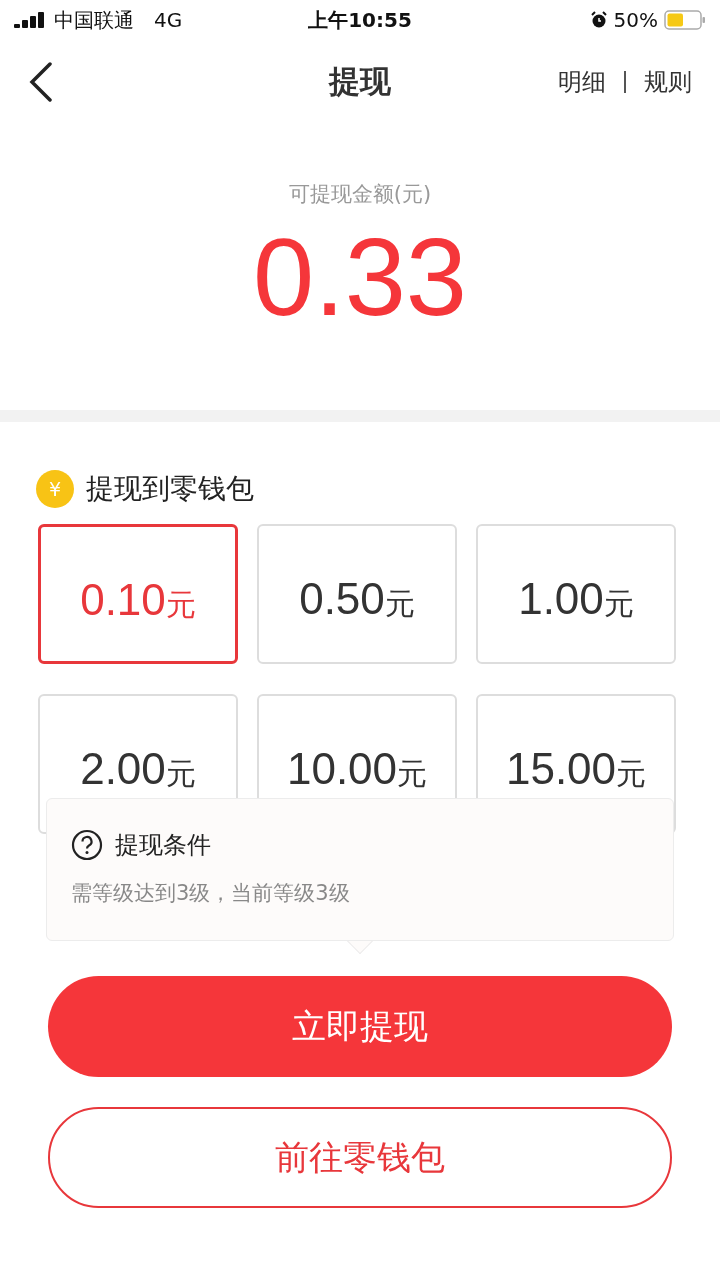 This screenshot has width=720, height=1280. I want to click on amount-option: 1.00元, so click(576, 594).